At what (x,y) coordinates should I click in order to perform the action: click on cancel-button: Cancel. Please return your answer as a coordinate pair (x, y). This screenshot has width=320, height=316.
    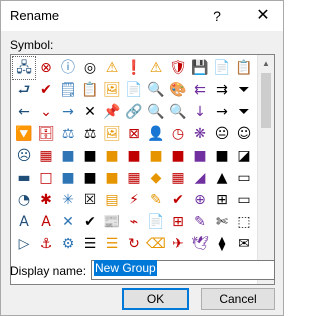
    Looking at the image, I should click on (238, 299).